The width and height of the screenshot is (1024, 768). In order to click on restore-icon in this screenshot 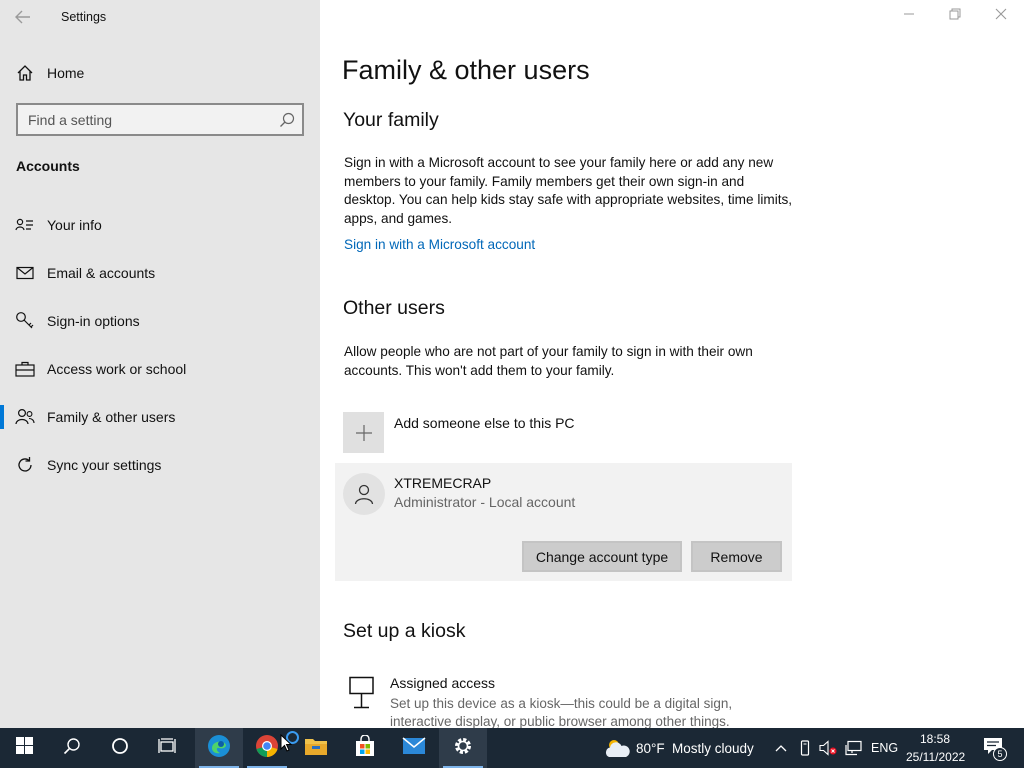, I will do `click(955, 16)`.